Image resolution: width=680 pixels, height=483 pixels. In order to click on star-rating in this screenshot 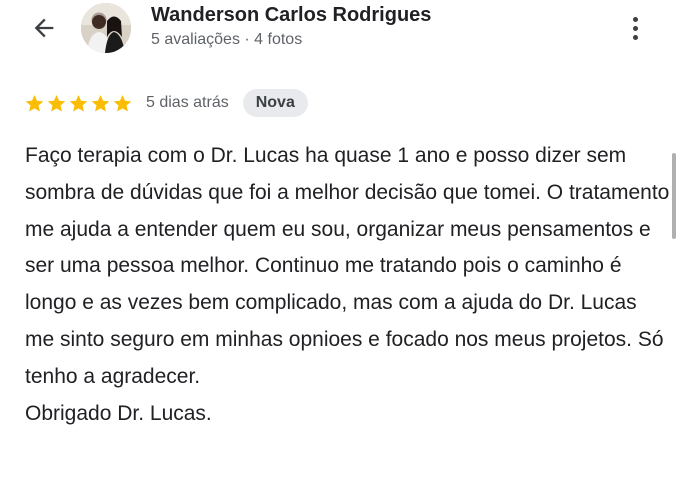, I will do `click(78, 103)`.